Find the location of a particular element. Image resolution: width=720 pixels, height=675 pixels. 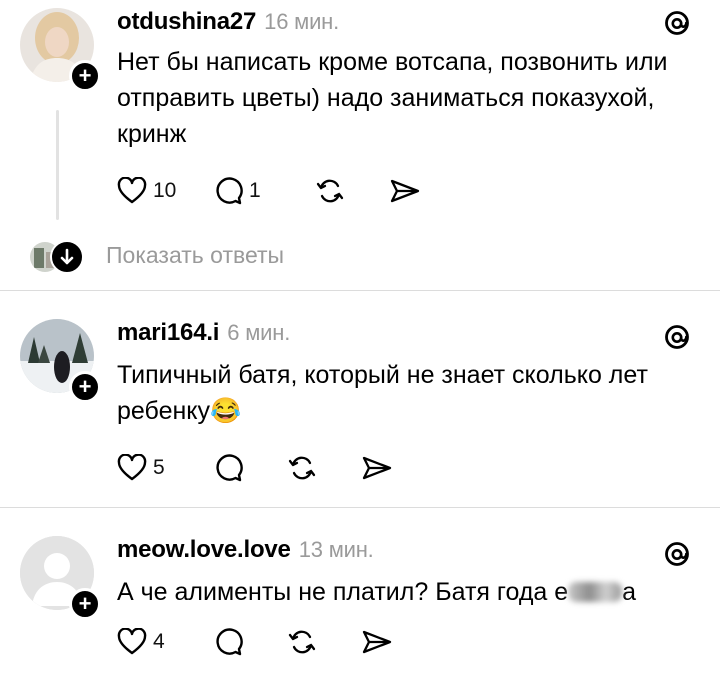

username: mari164.i 6 мин. is located at coordinates (203, 333).